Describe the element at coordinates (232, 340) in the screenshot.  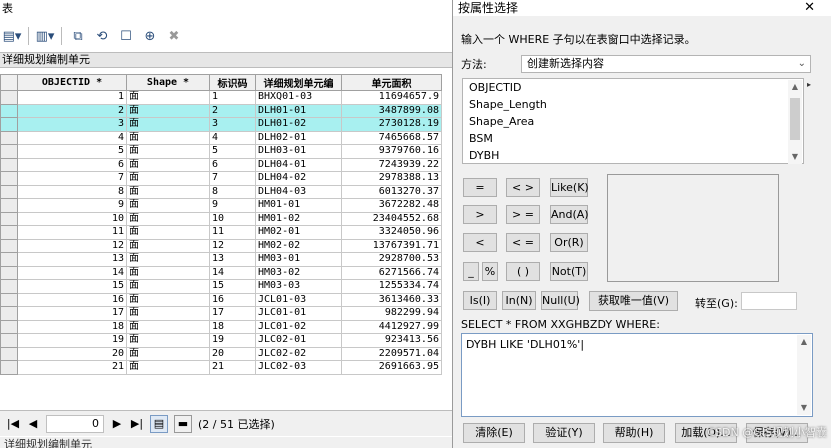
I see `cell-code: 19` at that location.